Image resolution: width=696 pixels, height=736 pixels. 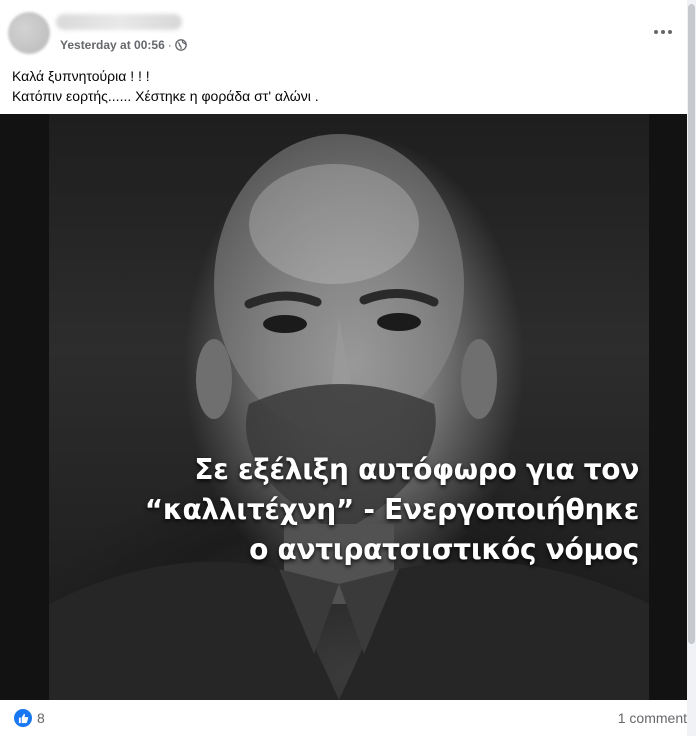 What do you see at coordinates (343, 718) in the screenshot?
I see `post-footer: 8 1 comment` at bounding box center [343, 718].